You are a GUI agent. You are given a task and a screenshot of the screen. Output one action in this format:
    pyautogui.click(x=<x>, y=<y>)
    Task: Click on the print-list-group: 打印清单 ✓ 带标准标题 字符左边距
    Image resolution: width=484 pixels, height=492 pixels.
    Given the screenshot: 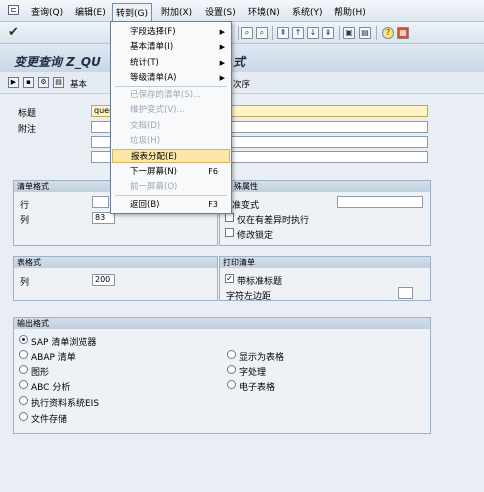 What is the action you would take?
    pyautogui.click(x=325, y=279)
    